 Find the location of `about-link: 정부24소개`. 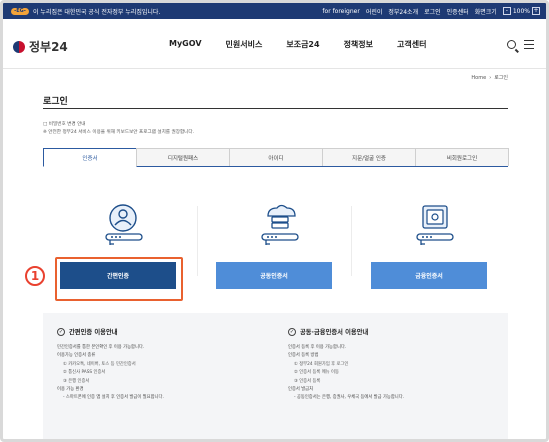

about-link: 정부24소개 is located at coordinates (403, 11).